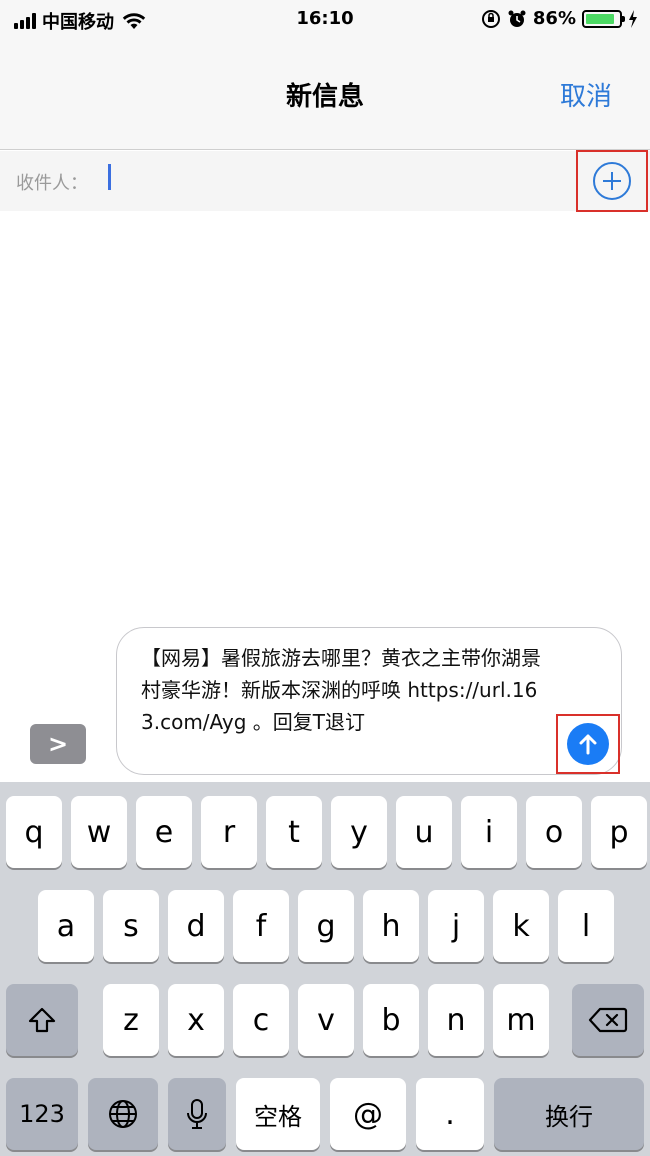 The height and width of the screenshot is (1156, 650). What do you see at coordinates (25, 21) in the screenshot?
I see `signal-icon` at bounding box center [25, 21].